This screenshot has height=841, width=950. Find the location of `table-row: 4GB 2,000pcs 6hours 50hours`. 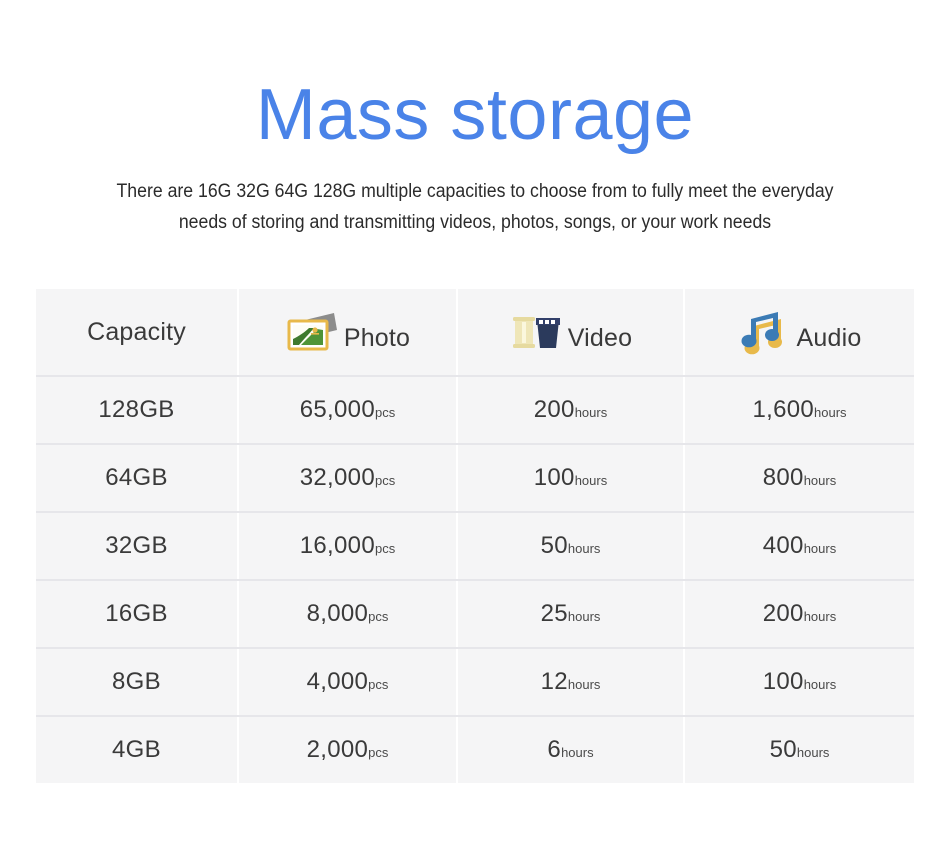

table-row: 4GB 2,000pcs 6hours 50hours is located at coordinates (475, 749).